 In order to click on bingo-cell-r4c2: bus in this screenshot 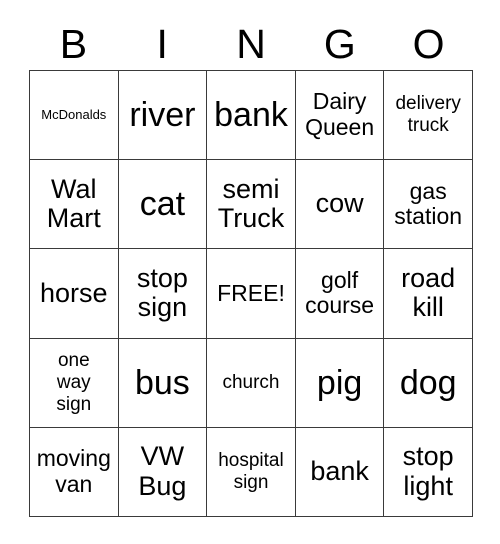, I will do `click(163, 383)`.